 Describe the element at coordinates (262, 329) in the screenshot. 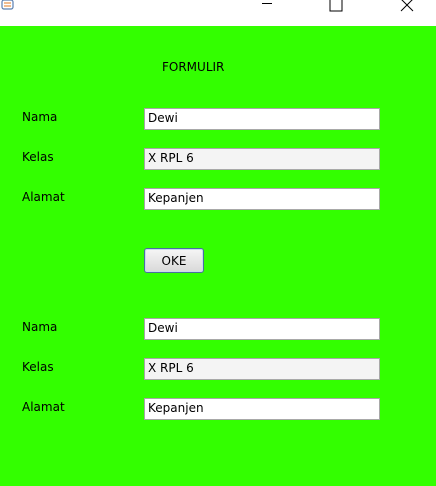

I see `output-nama-field: Dewi` at that location.